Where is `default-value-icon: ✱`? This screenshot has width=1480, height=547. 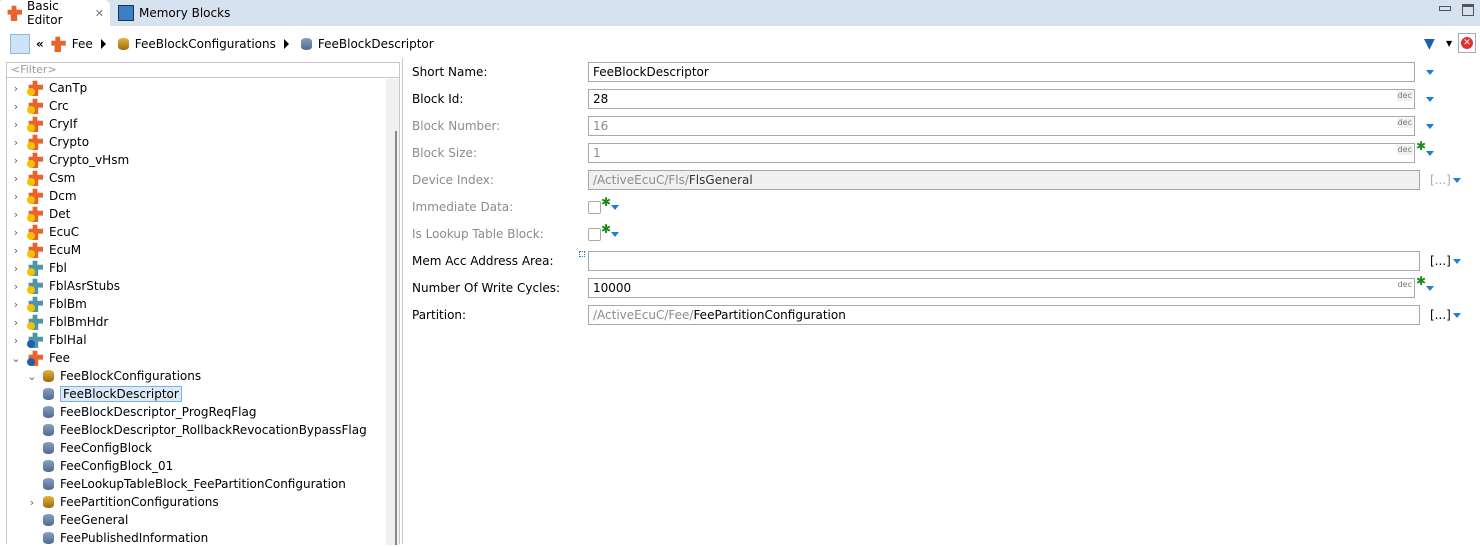
default-value-icon: ✱ is located at coordinates (606, 229).